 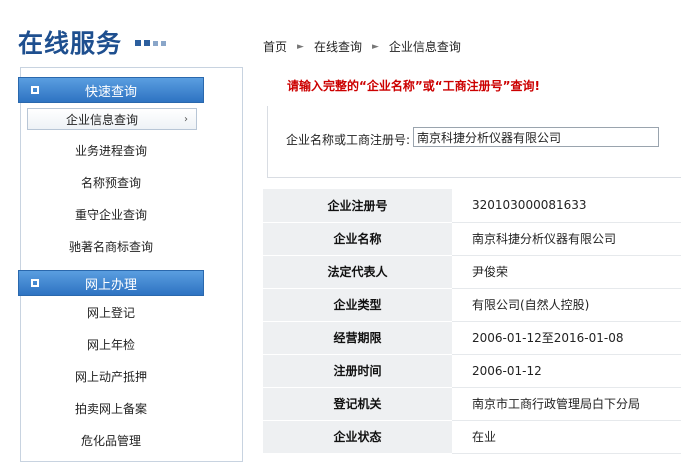 I want to click on field-value: 南京科捷分析仪器有限公司, so click(x=566, y=239).